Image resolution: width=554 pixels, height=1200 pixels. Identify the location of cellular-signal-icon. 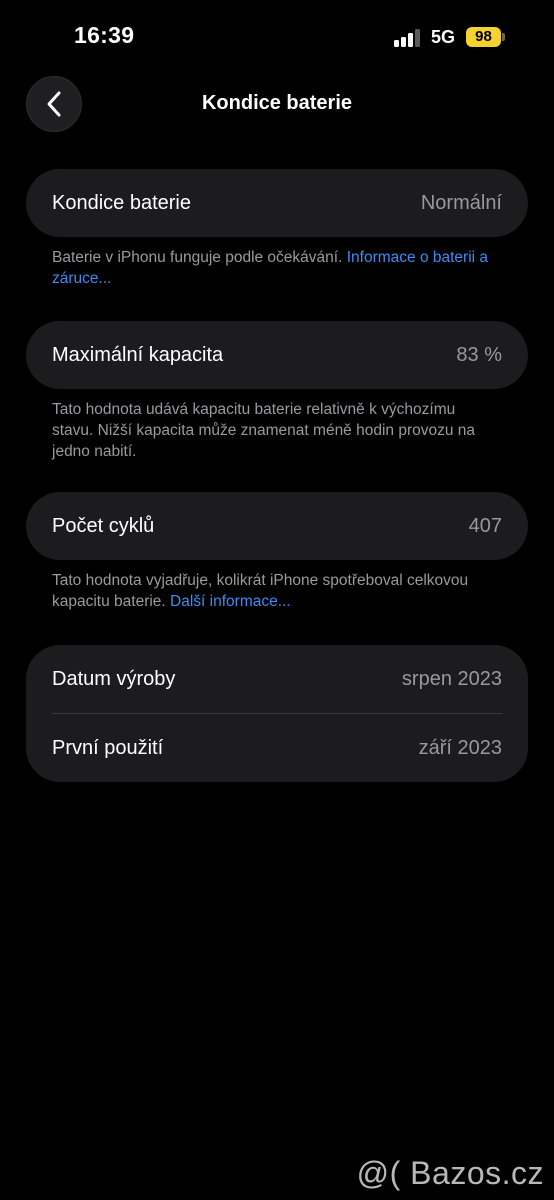
(408, 38).